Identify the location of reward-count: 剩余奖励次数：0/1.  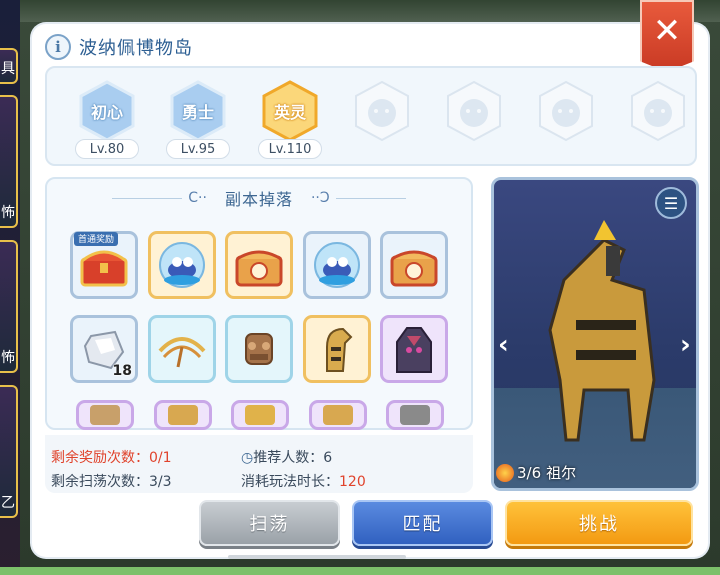
(111, 457).